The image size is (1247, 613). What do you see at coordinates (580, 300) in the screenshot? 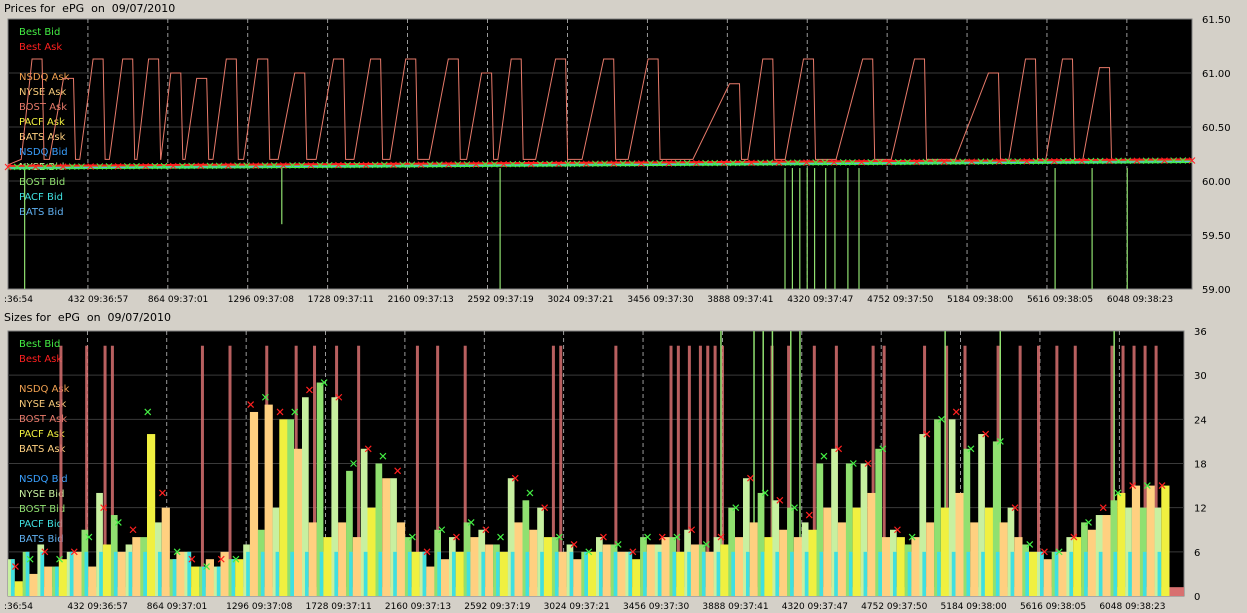
I see `x-tick-label: 3024 09:37:21` at bounding box center [580, 300].